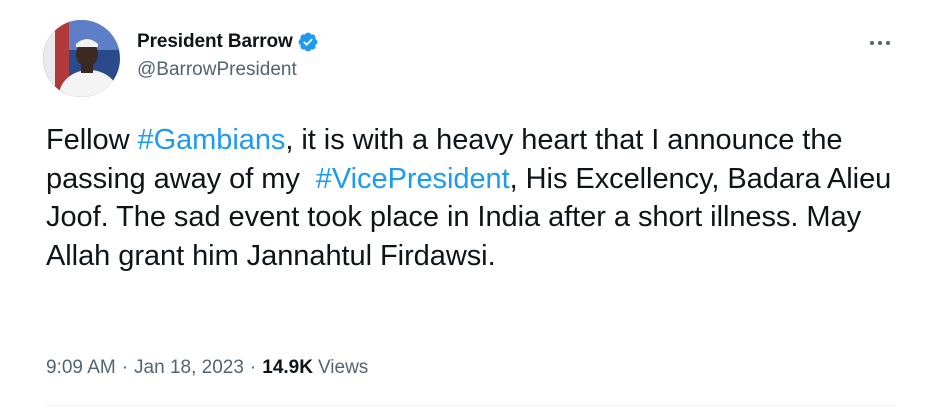  What do you see at coordinates (471, 405) in the screenshot?
I see `divider` at bounding box center [471, 405].